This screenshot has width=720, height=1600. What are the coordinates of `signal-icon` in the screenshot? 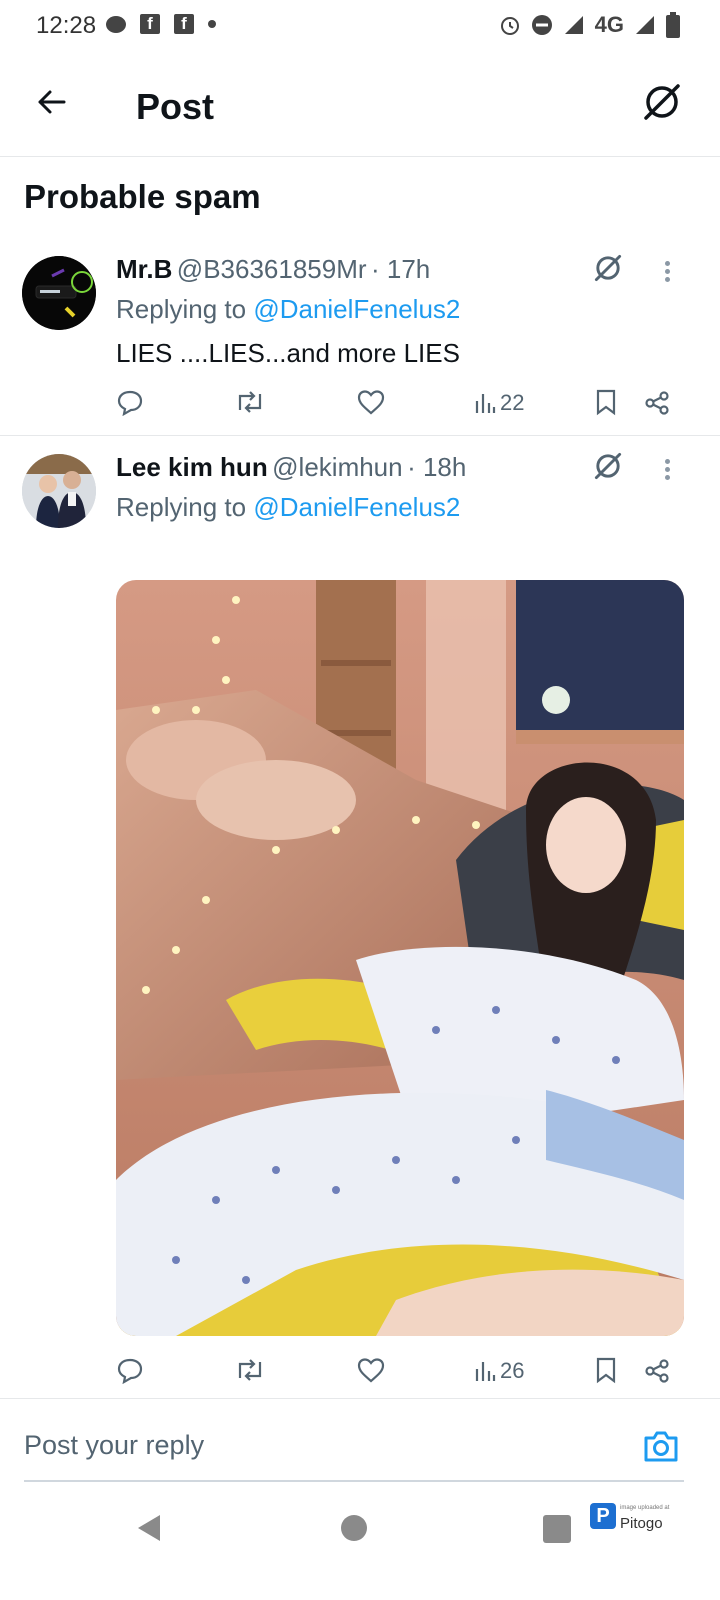 It's located at (573, 25).